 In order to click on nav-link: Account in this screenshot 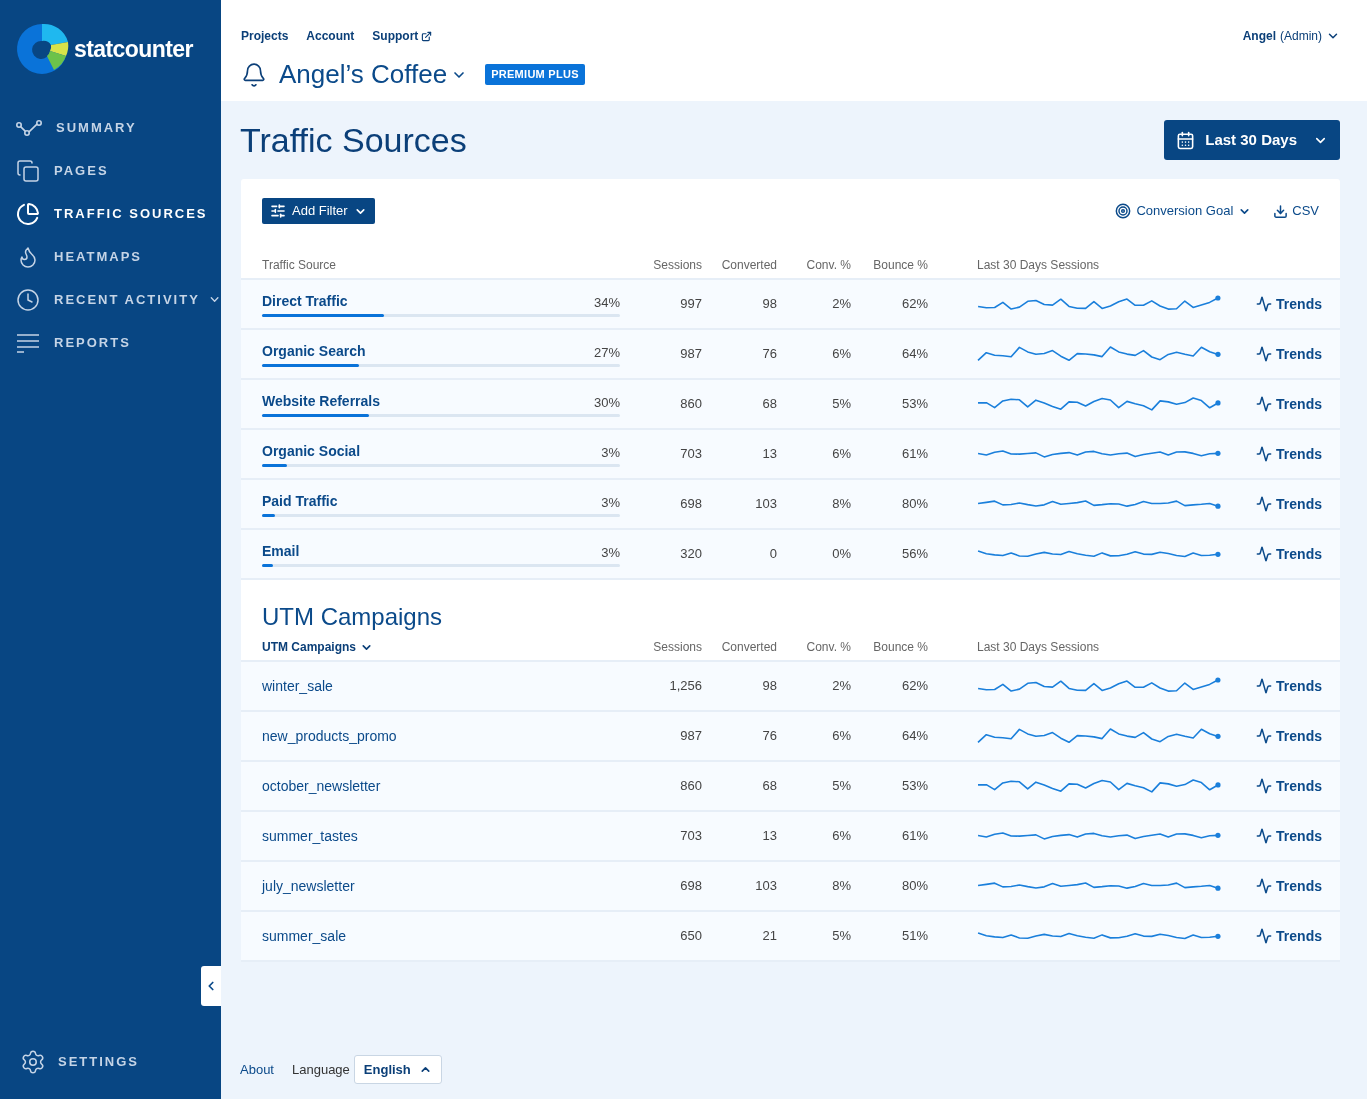, I will do `click(330, 36)`.